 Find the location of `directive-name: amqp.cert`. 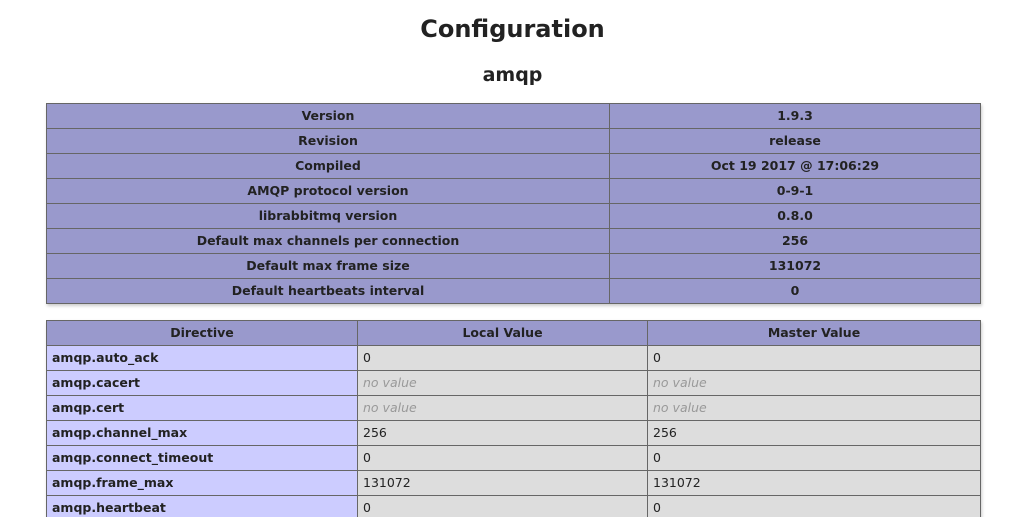

directive-name: amqp.cert is located at coordinates (202, 408).